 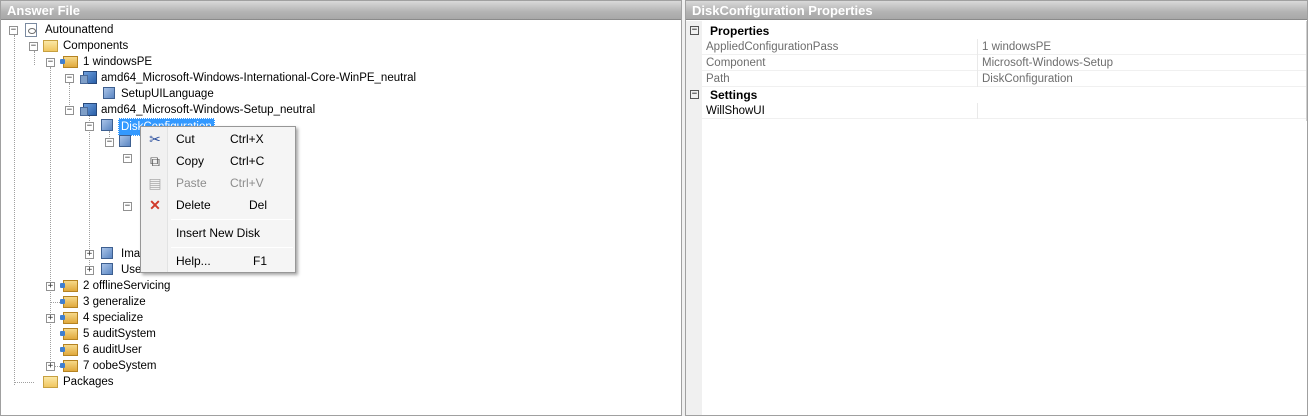 What do you see at coordinates (101, 302) in the screenshot?
I see `tree-node-pass-3-generalize: 3 generalize` at bounding box center [101, 302].